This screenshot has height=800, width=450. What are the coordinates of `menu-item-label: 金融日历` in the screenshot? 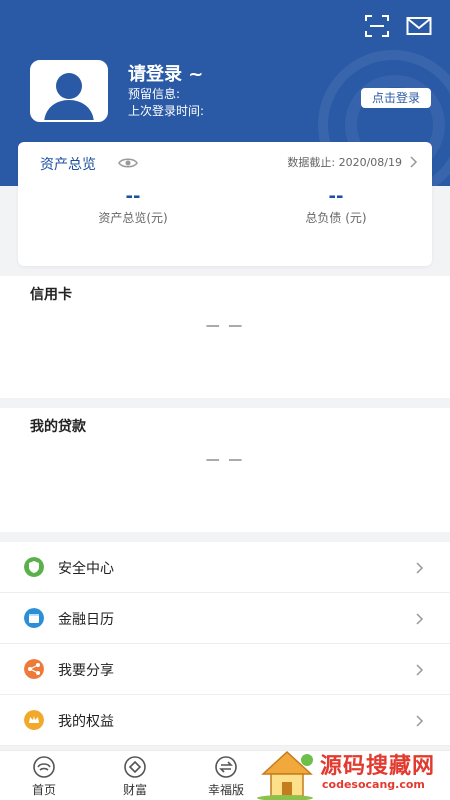 It's located at (86, 620).